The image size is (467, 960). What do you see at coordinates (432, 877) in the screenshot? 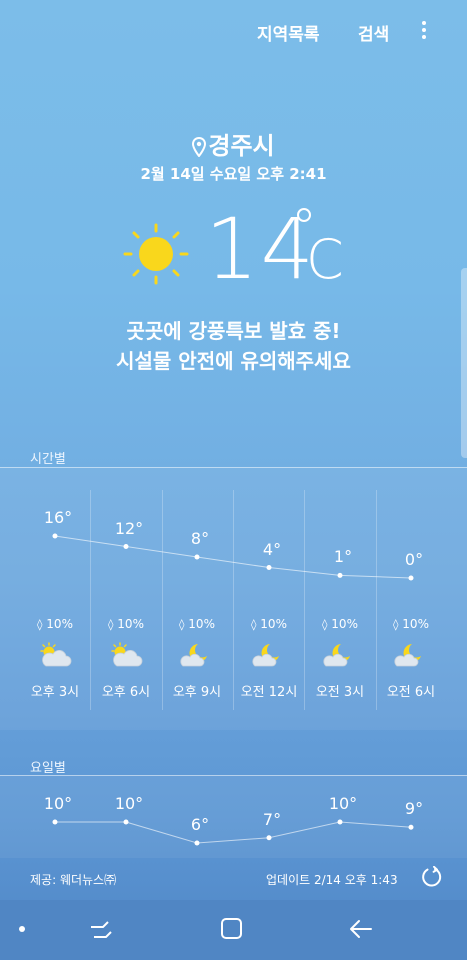
I see `refresh-icon` at bounding box center [432, 877].